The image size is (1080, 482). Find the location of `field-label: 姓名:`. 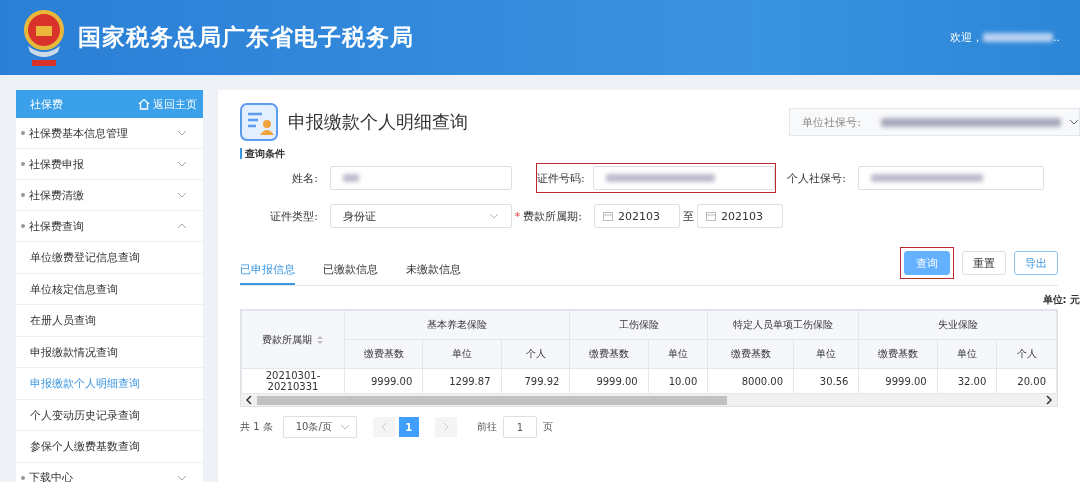

field-label: 姓名: is located at coordinates (305, 178).